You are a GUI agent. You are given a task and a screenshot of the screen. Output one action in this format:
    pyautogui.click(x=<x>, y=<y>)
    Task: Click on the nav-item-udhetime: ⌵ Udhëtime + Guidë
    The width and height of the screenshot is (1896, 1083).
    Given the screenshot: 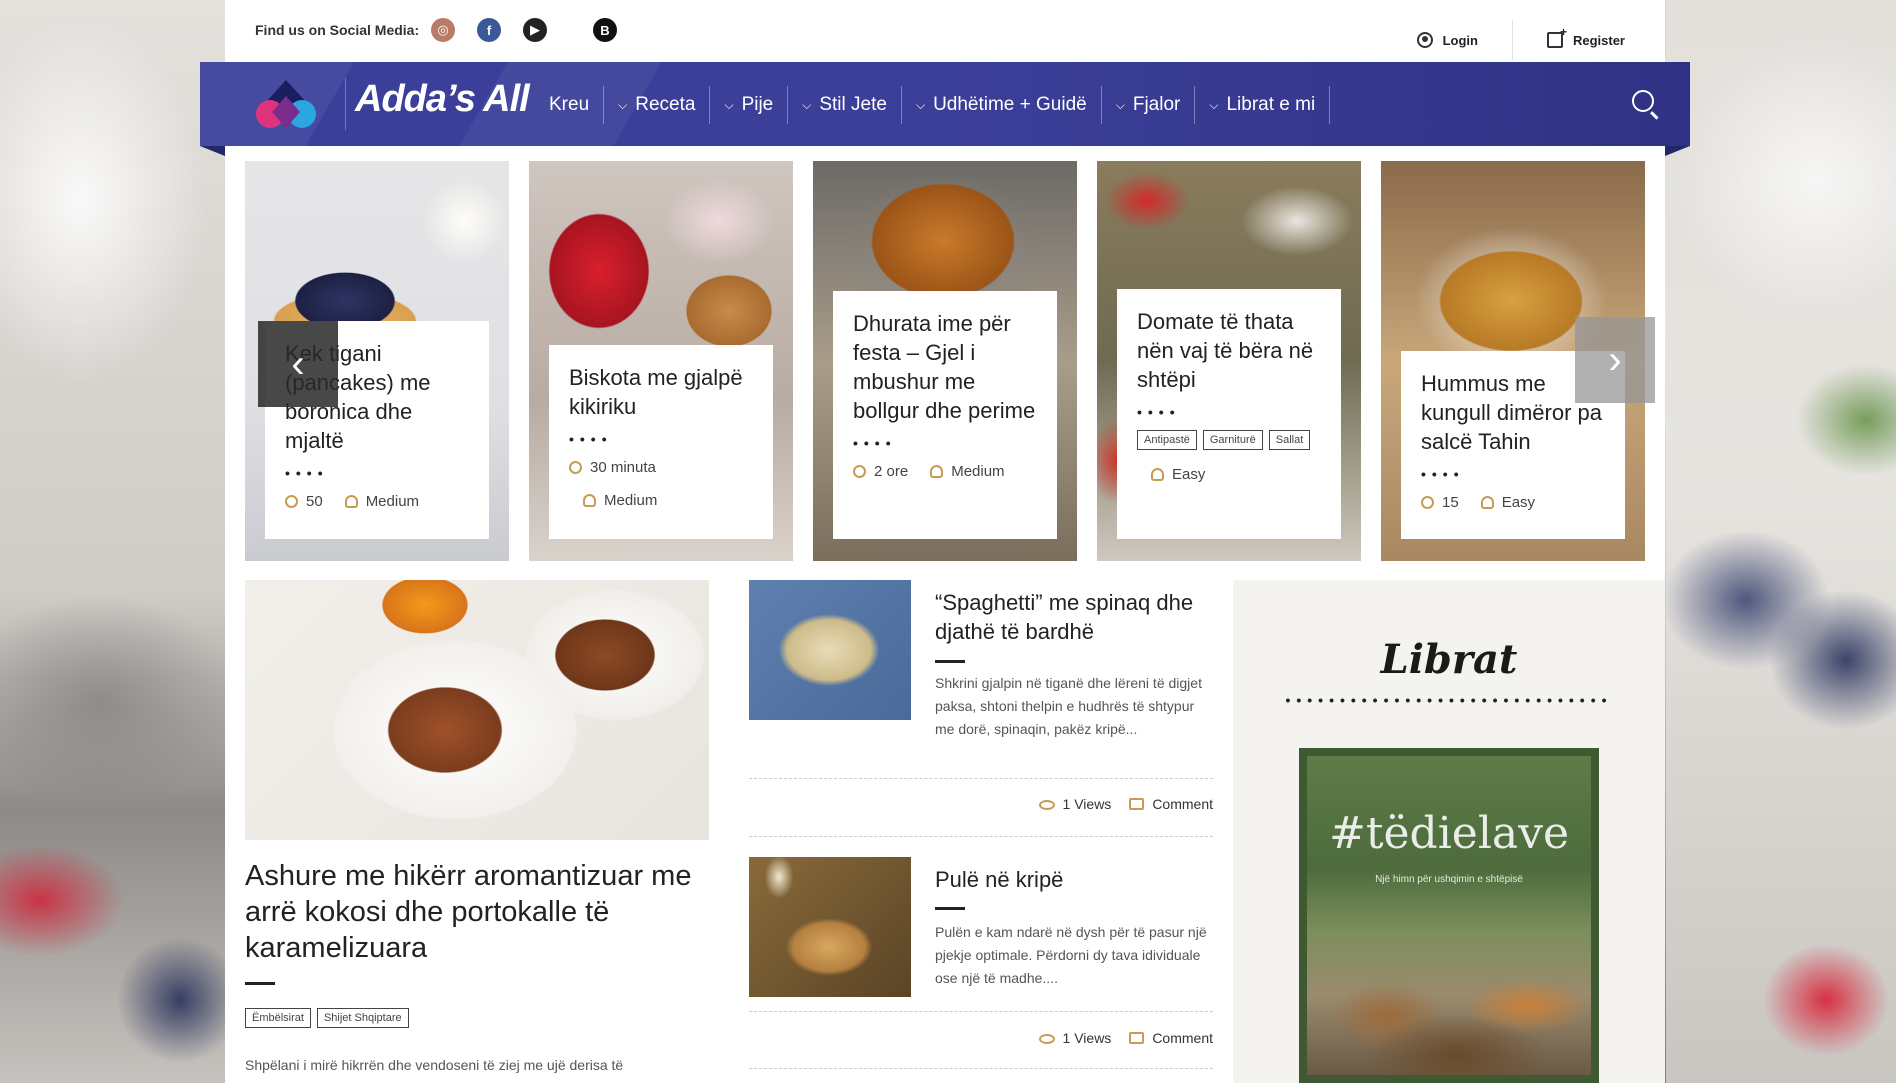 What is the action you would take?
    pyautogui.click(x=1002, y=105)
    